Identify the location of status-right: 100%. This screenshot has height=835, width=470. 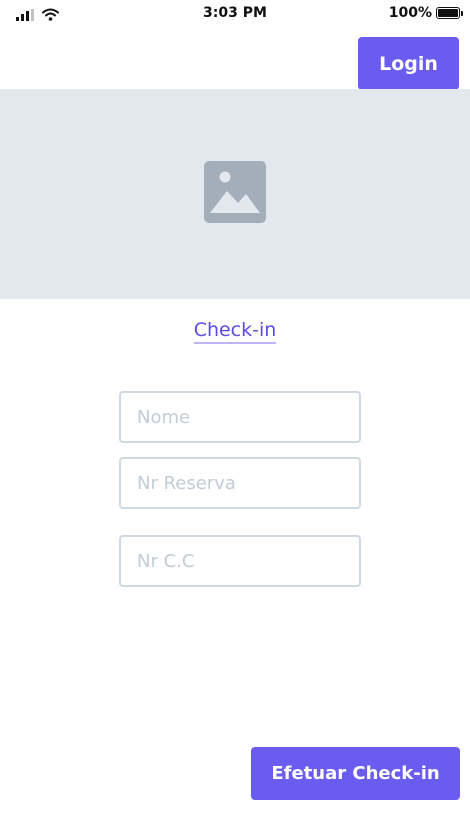
(425, 13).